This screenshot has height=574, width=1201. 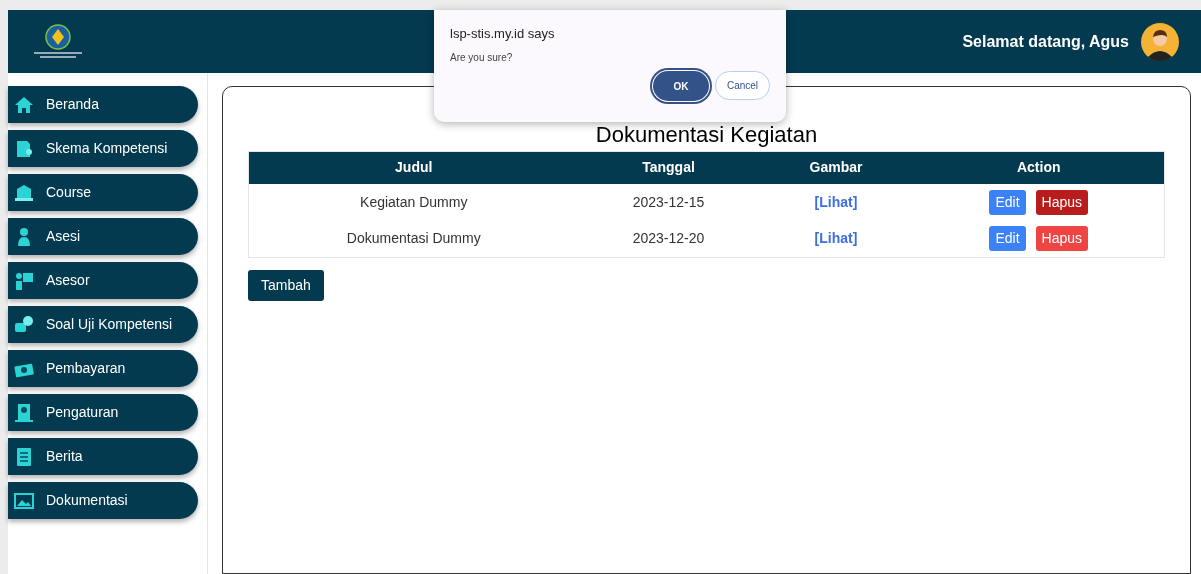 What do you see at coordinates (24, 500) in the screenshot?
I see `image-icon` at bounding box center [24, 500].